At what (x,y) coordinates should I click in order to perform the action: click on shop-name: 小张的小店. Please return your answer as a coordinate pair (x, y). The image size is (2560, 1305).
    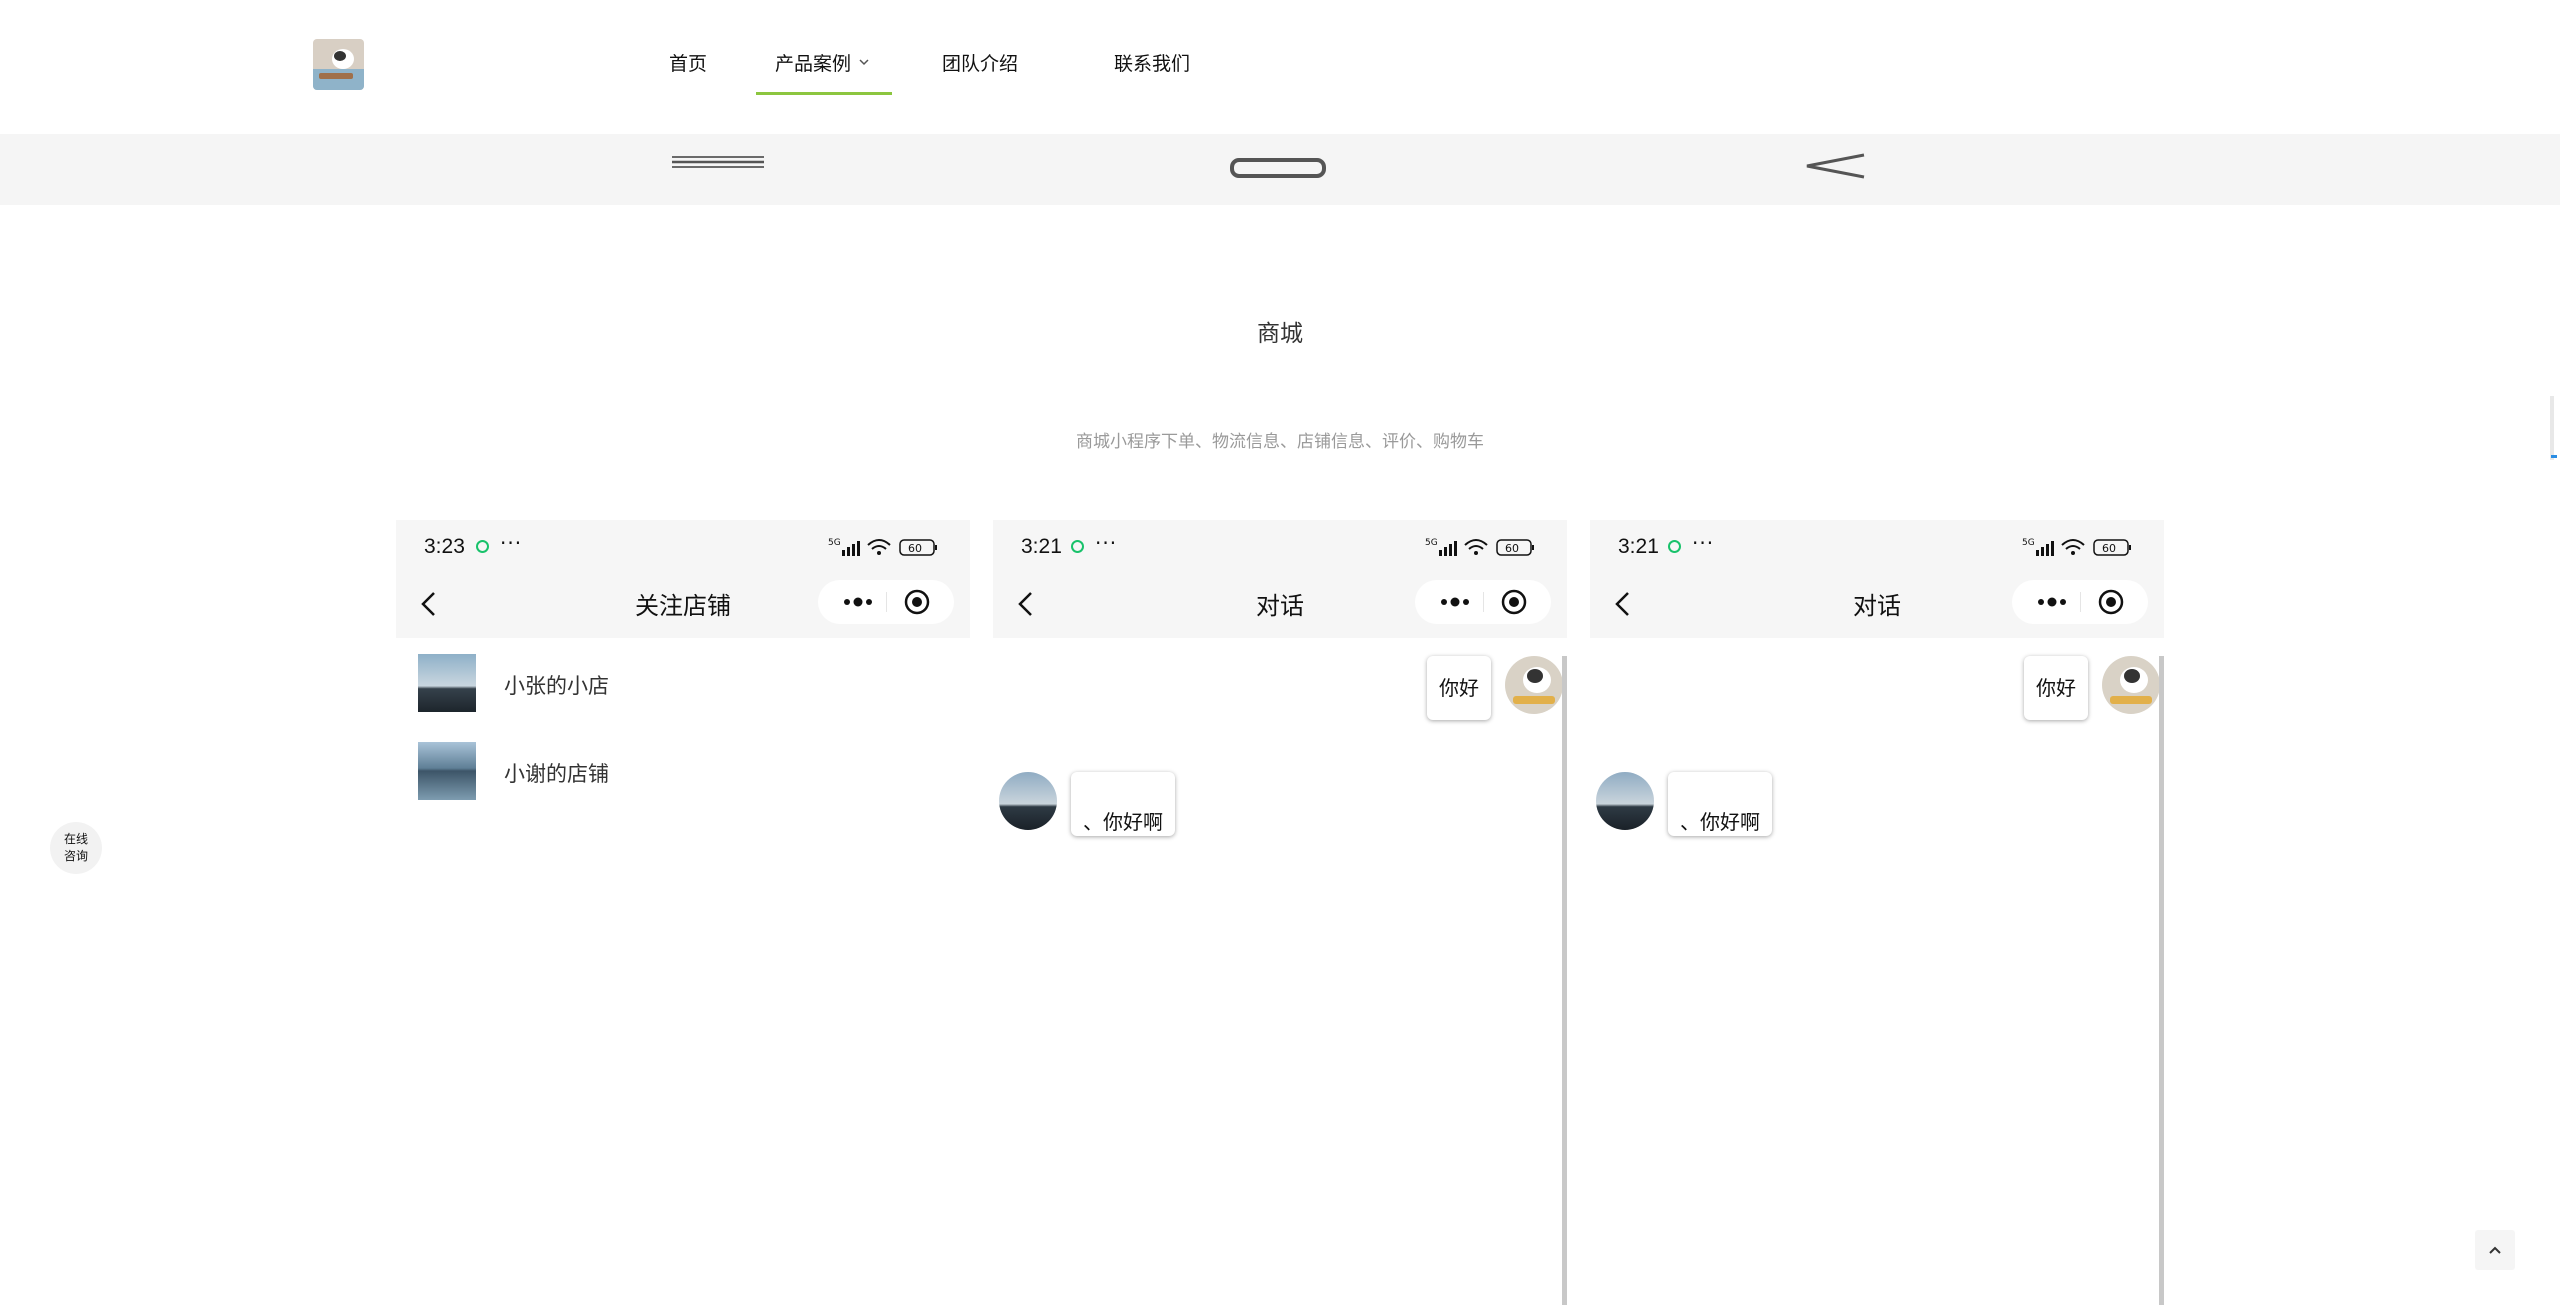
    Looking at the image, I should click on (556, 686).